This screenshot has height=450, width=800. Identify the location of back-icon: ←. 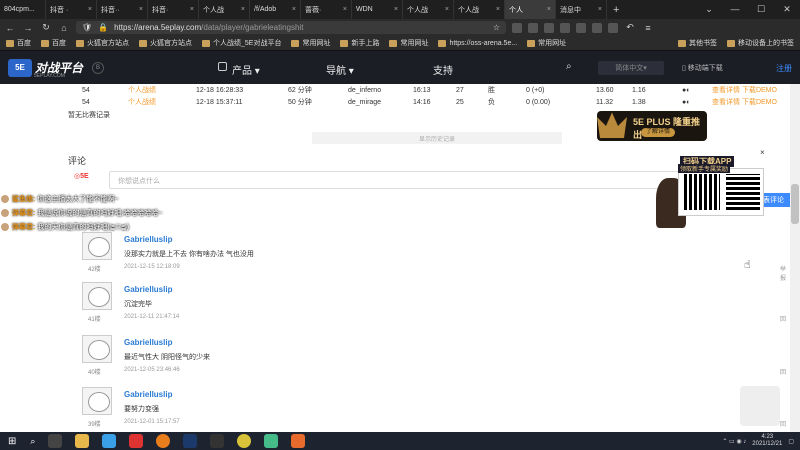
(10, 28).